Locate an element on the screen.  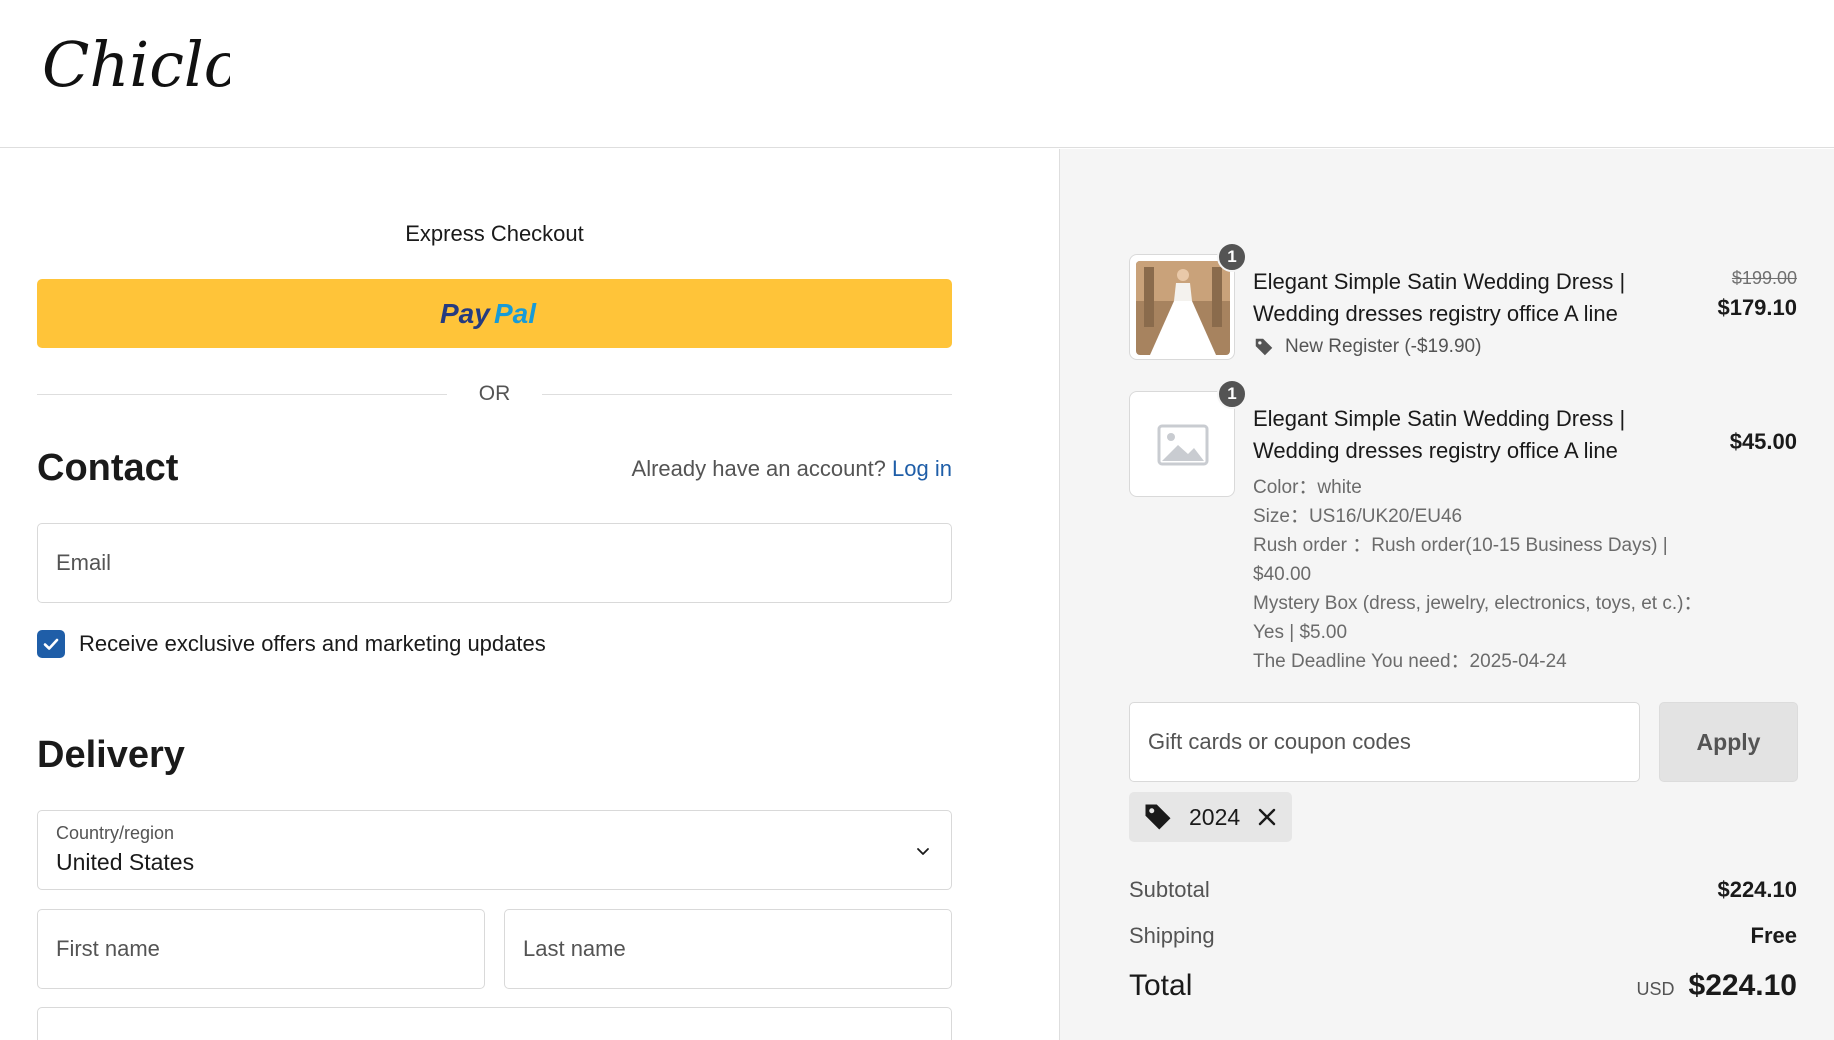
applied-coupon-code: 2024 is located at coordinates (1215, 816).